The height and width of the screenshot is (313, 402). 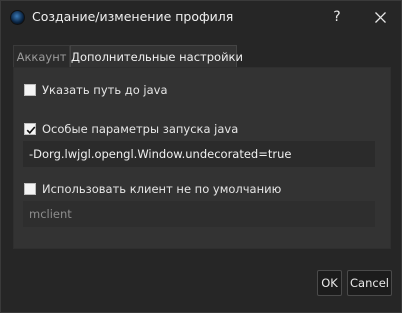 I want to click on help-button: ?, so click(x=337, y=17).